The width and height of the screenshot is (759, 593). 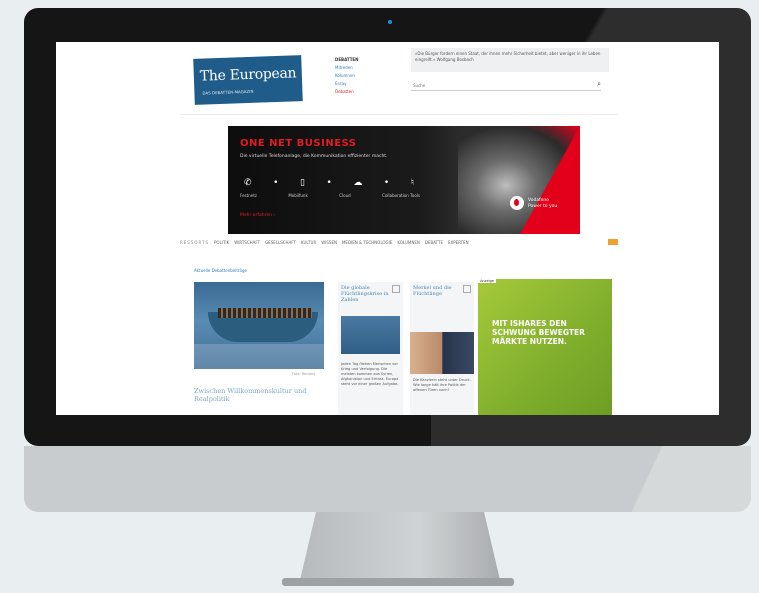 What do you see at coordinates (613, 242) in the screenshot?
I see `rss-icon` at bounding box center [613, 242].